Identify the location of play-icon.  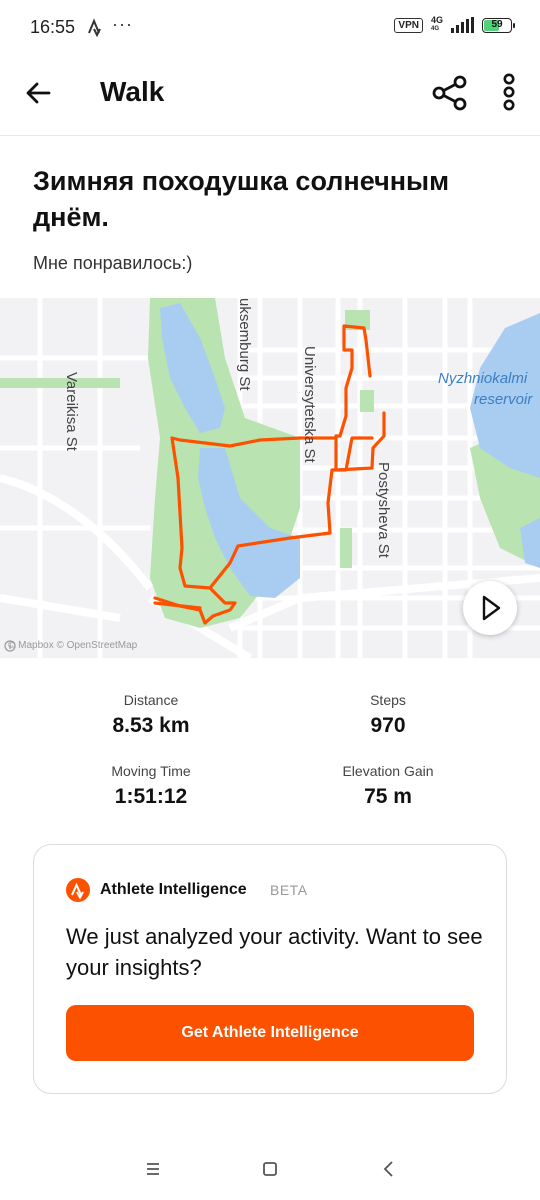
(491, 608).